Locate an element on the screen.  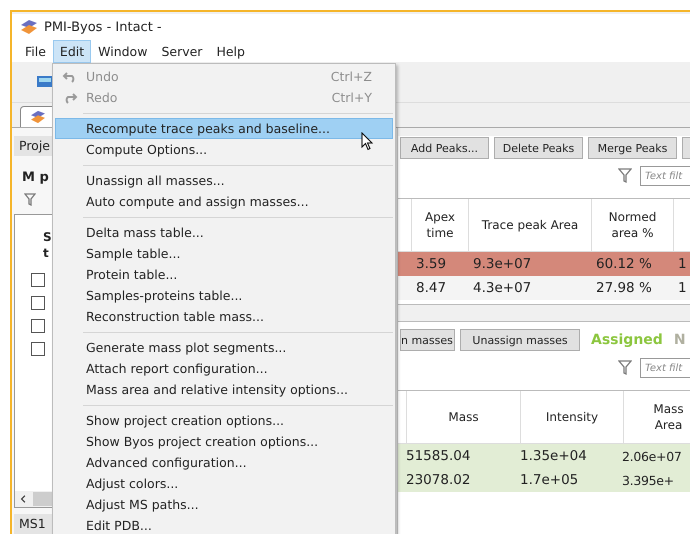
cursor-icon is located at coordinates (367, 141).